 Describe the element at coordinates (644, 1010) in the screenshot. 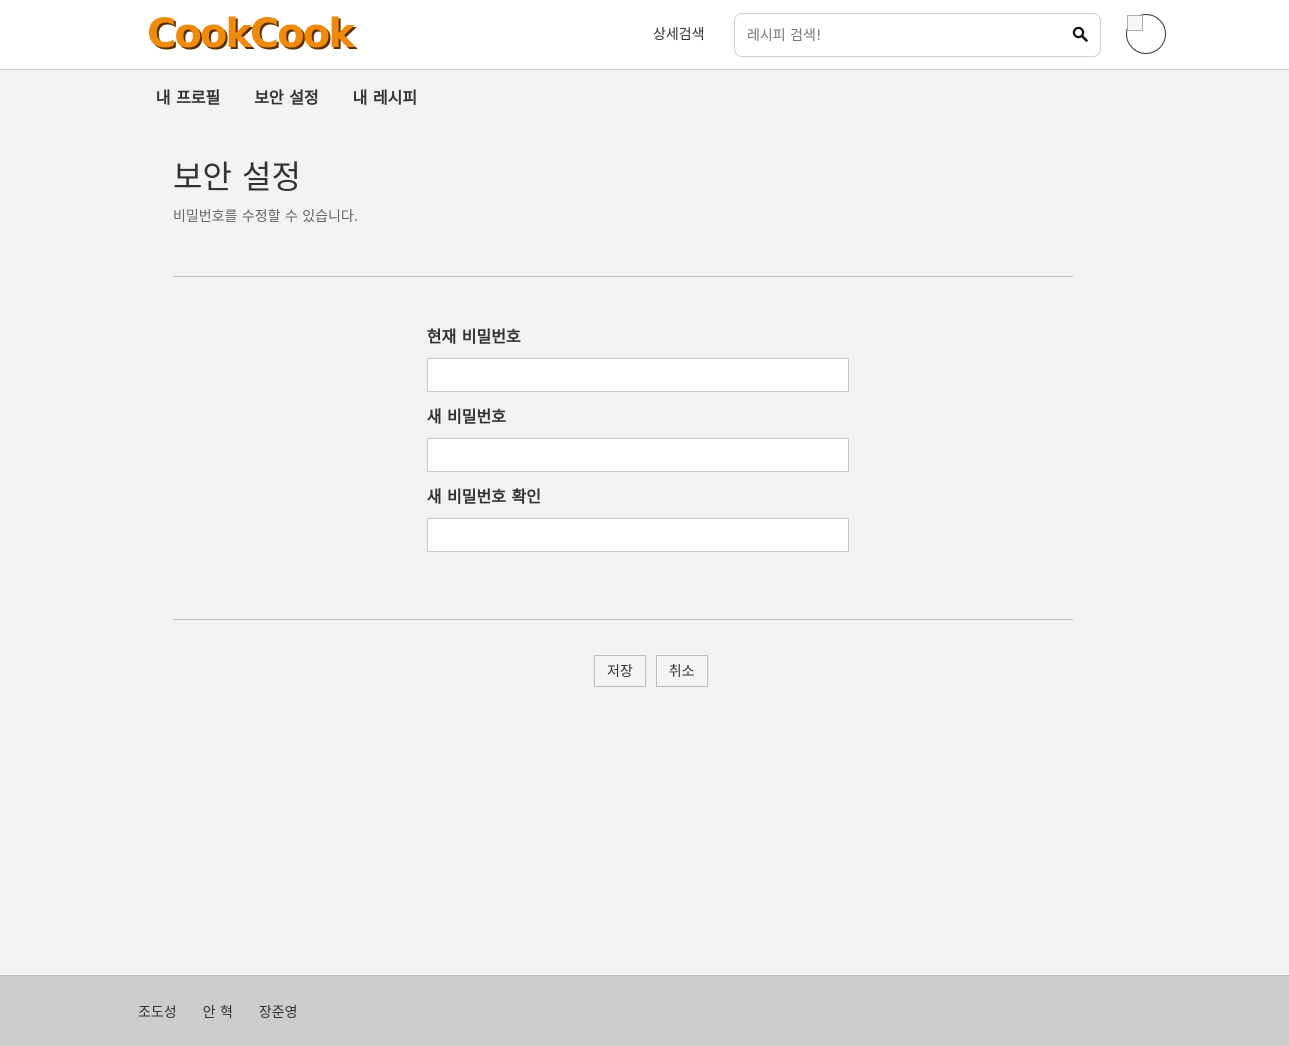

I see `site-footer: 조도성 안 혁 장준영` at that location.